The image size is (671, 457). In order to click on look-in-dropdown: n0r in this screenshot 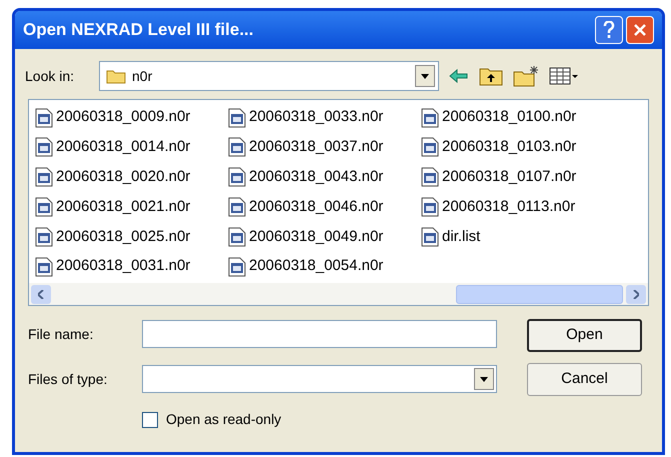, I will do `click(269, 76)`.